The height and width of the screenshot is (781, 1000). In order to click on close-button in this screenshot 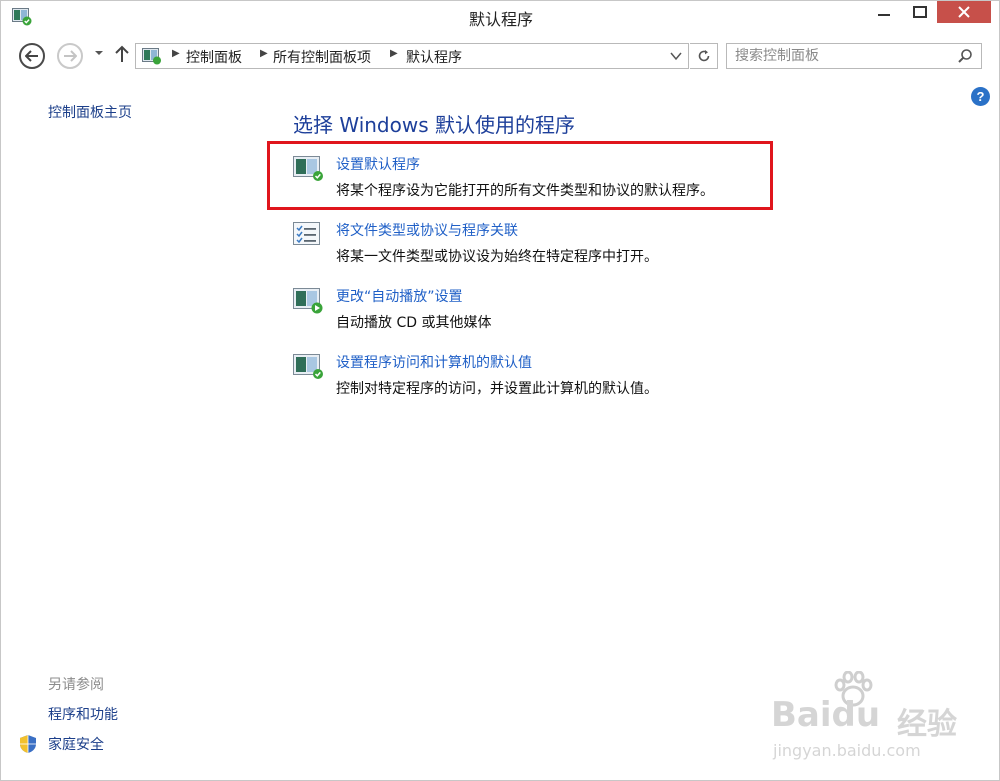, I will do `click(964, 12)`.